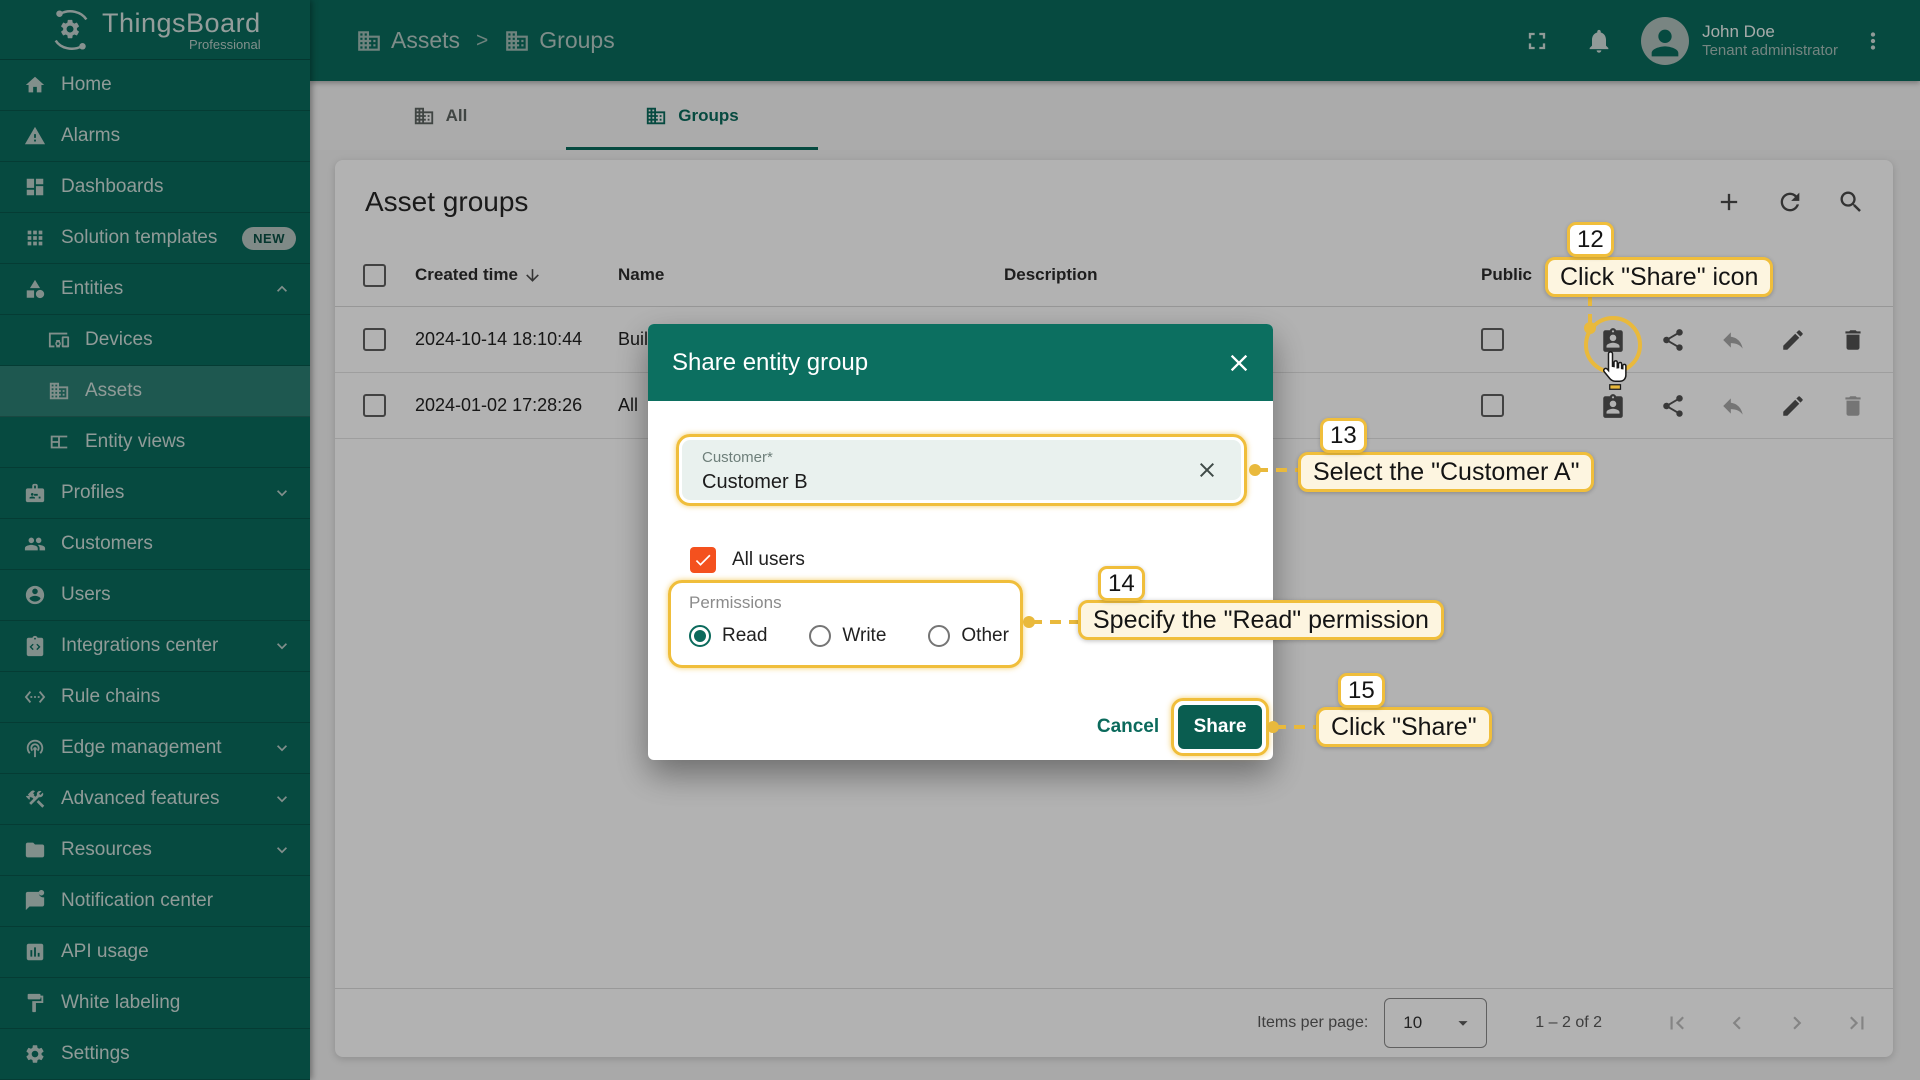 This screenshot has width=1920, height=1080. Describe the element at coordinates (985, 635) in the screenshot. I see `radio-other-label: Other` at that location.